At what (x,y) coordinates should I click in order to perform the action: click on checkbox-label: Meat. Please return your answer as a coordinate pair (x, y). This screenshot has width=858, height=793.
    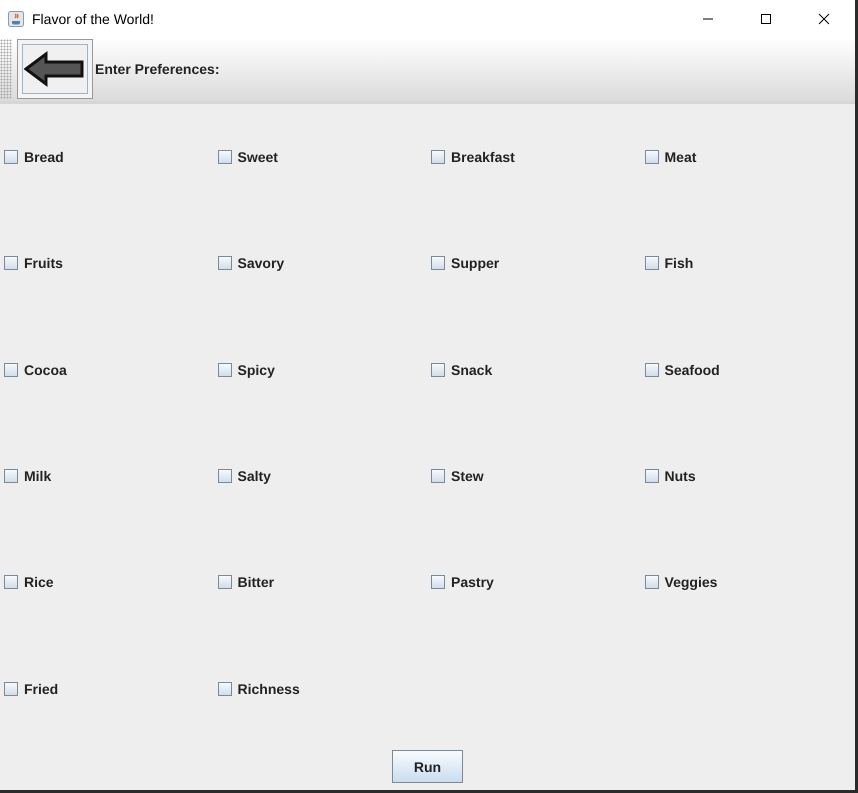
    Looking at the image, I should click on (680, 157).